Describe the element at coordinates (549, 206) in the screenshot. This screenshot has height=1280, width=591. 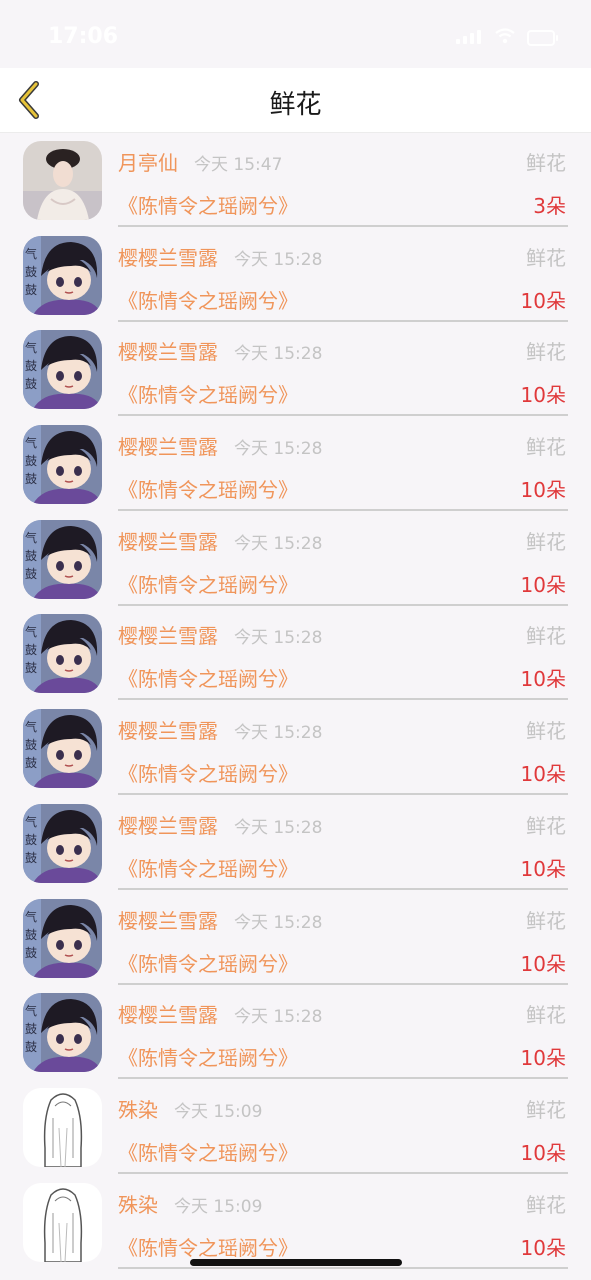
I see `gift-count: 3朵` at that location.